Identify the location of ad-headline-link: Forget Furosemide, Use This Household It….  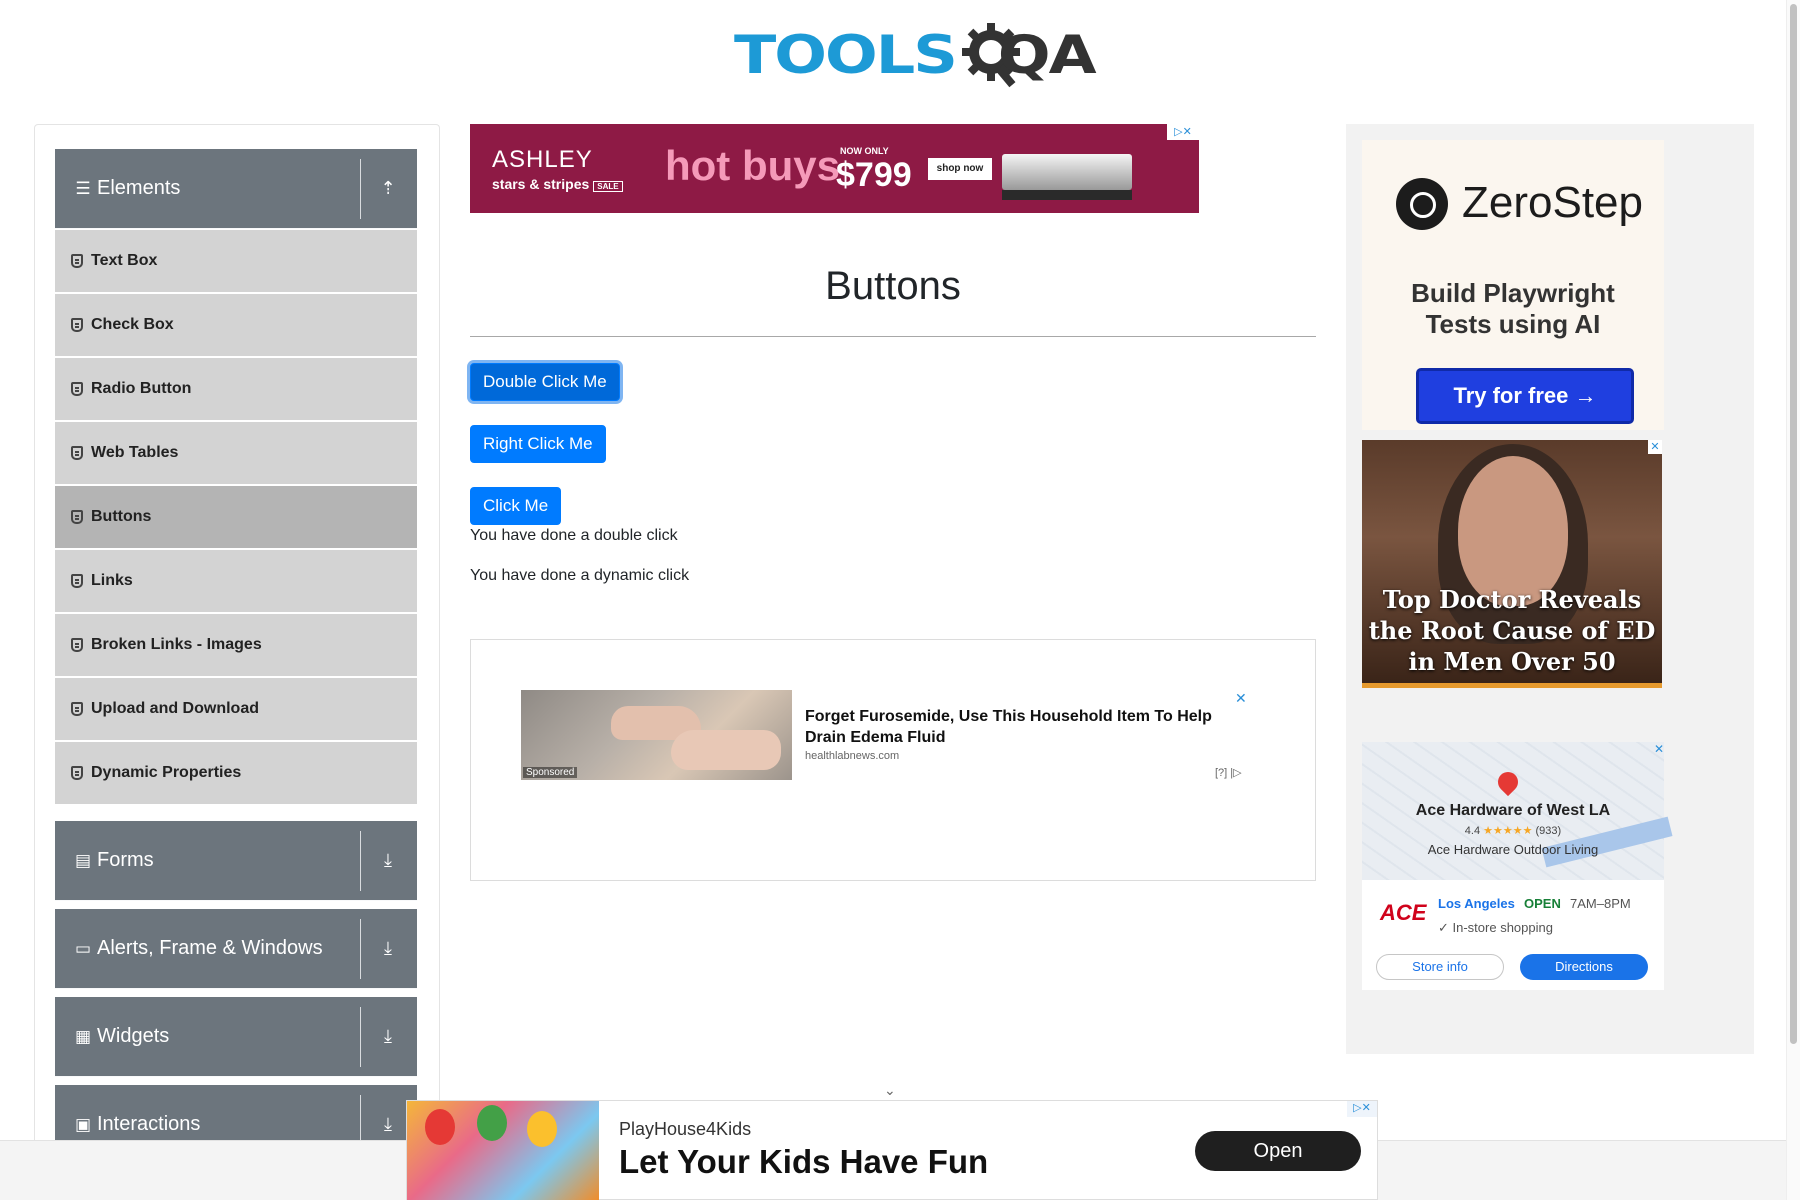
(1015, 727).